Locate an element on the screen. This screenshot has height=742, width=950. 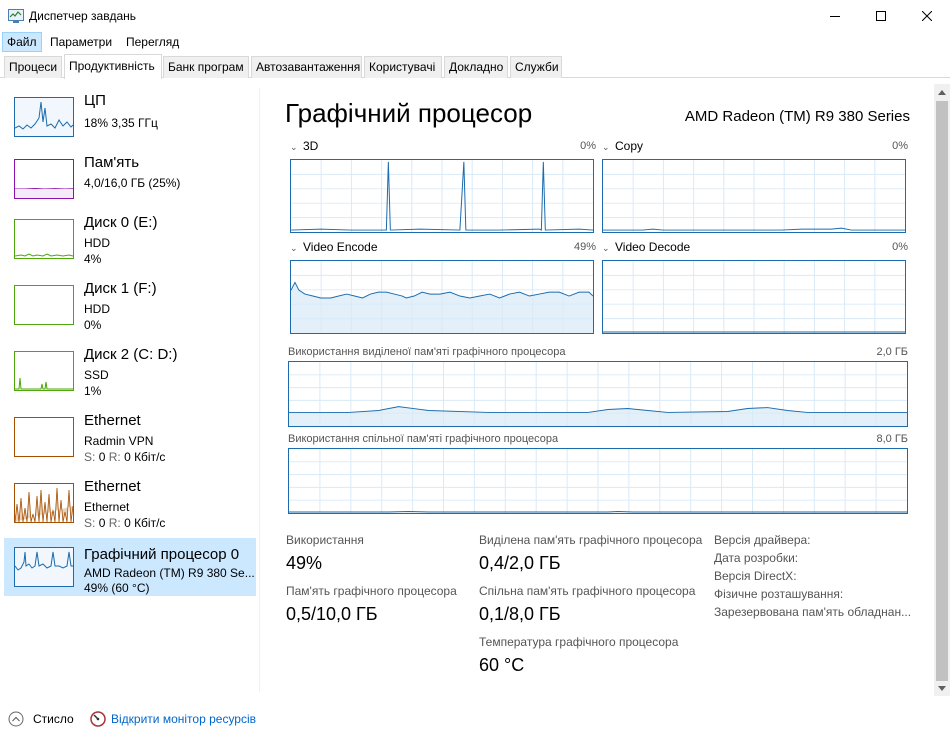
ethernet-thumbnail-graph is located at coordinates (44, 503).